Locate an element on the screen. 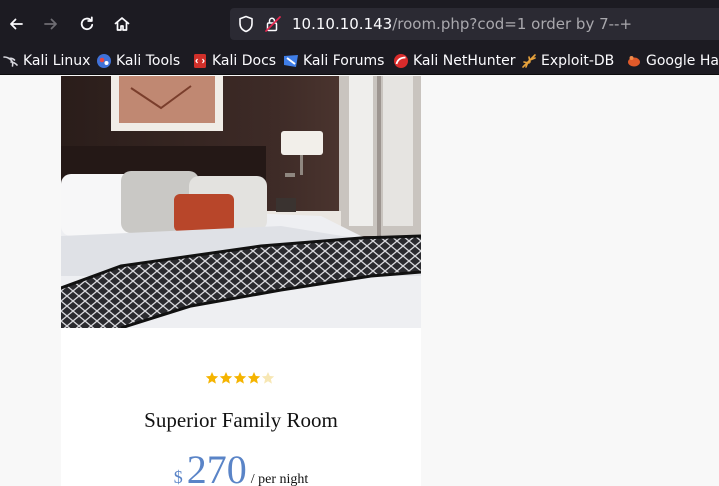 The image size is (719, 486). star-rating is located at coordinates (241, 379).